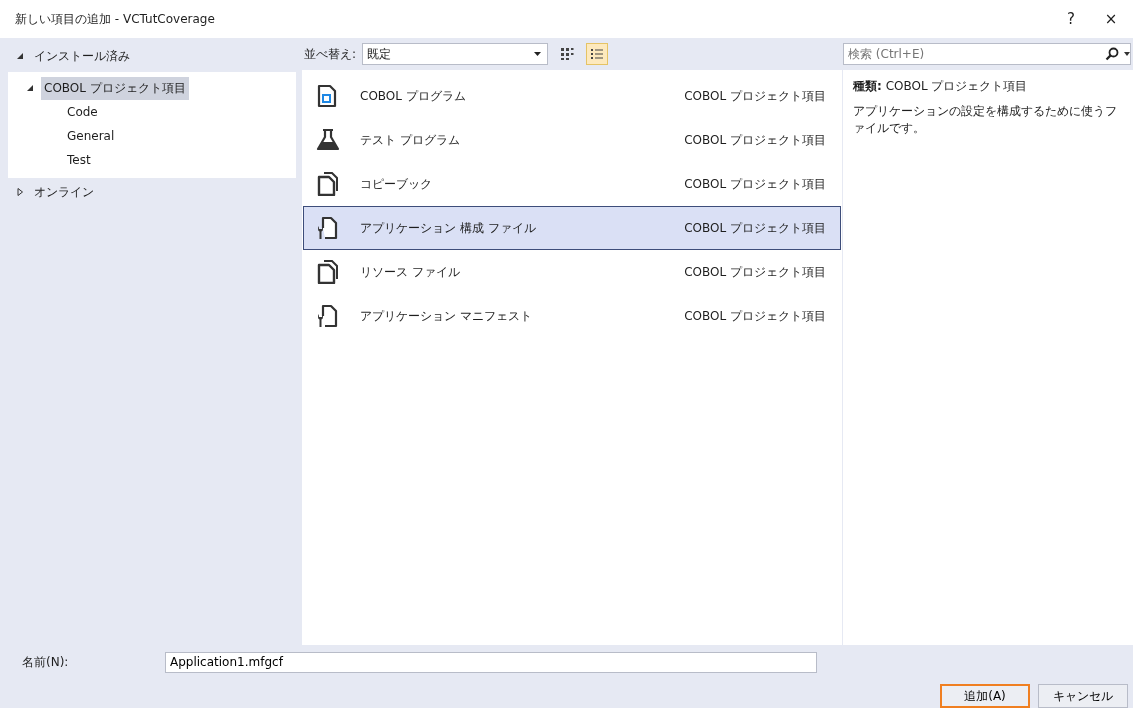 The height and width of the screenshot is (708, 1133). Describe the element at coordinates (330, 54) in the screenshot. I see `sort-label: 並べ替え:` at that location.